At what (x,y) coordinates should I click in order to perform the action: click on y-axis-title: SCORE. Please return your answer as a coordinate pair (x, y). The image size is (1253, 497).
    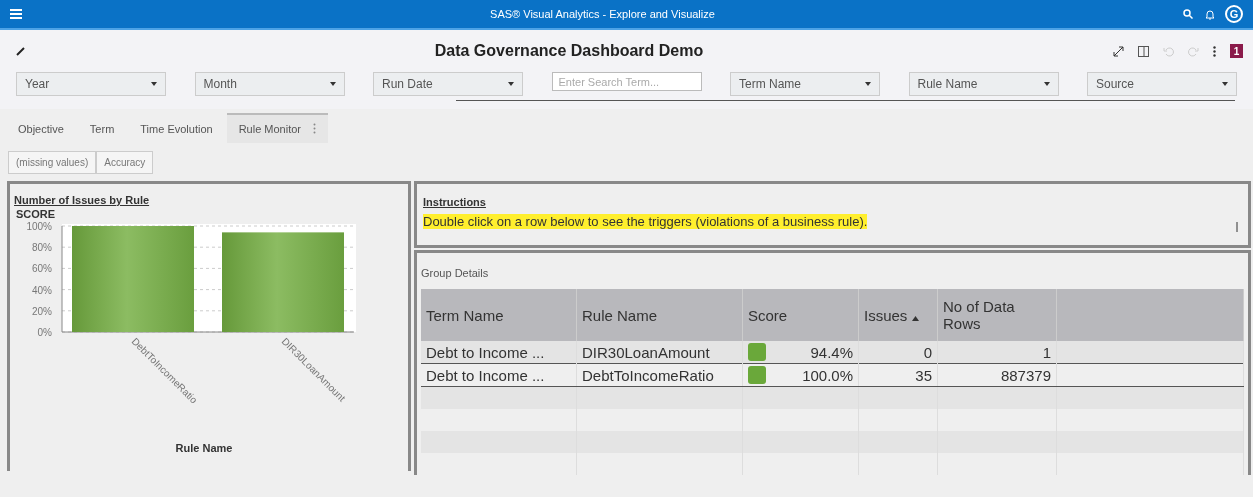
    Looking at the image, I should click on (36, 214).